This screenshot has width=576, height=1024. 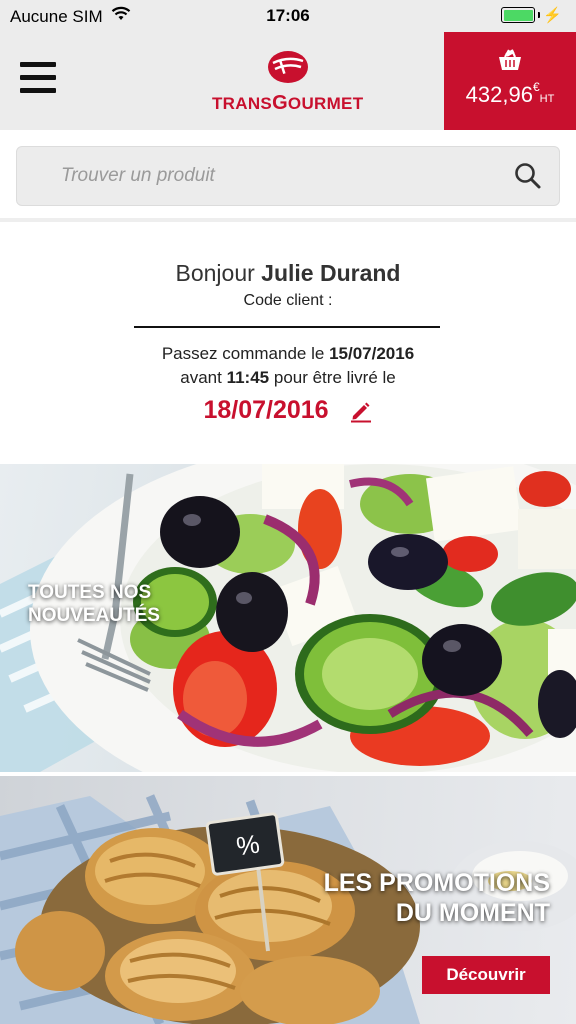 I want to click on discover-button: Découvrir, so click(x=486, y=975).